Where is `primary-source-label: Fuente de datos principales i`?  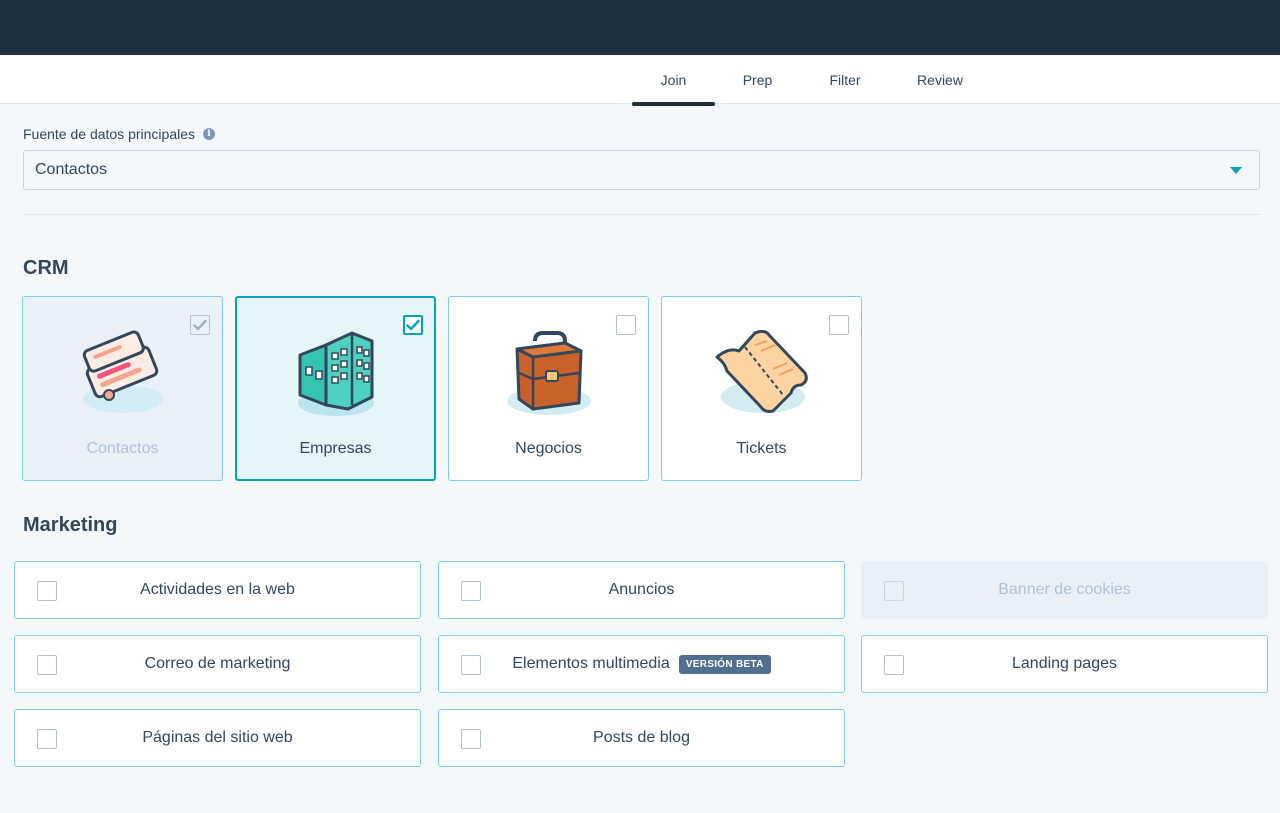 primary-source-label: Fuente de datos principales i is located at coordinates (119, 134).